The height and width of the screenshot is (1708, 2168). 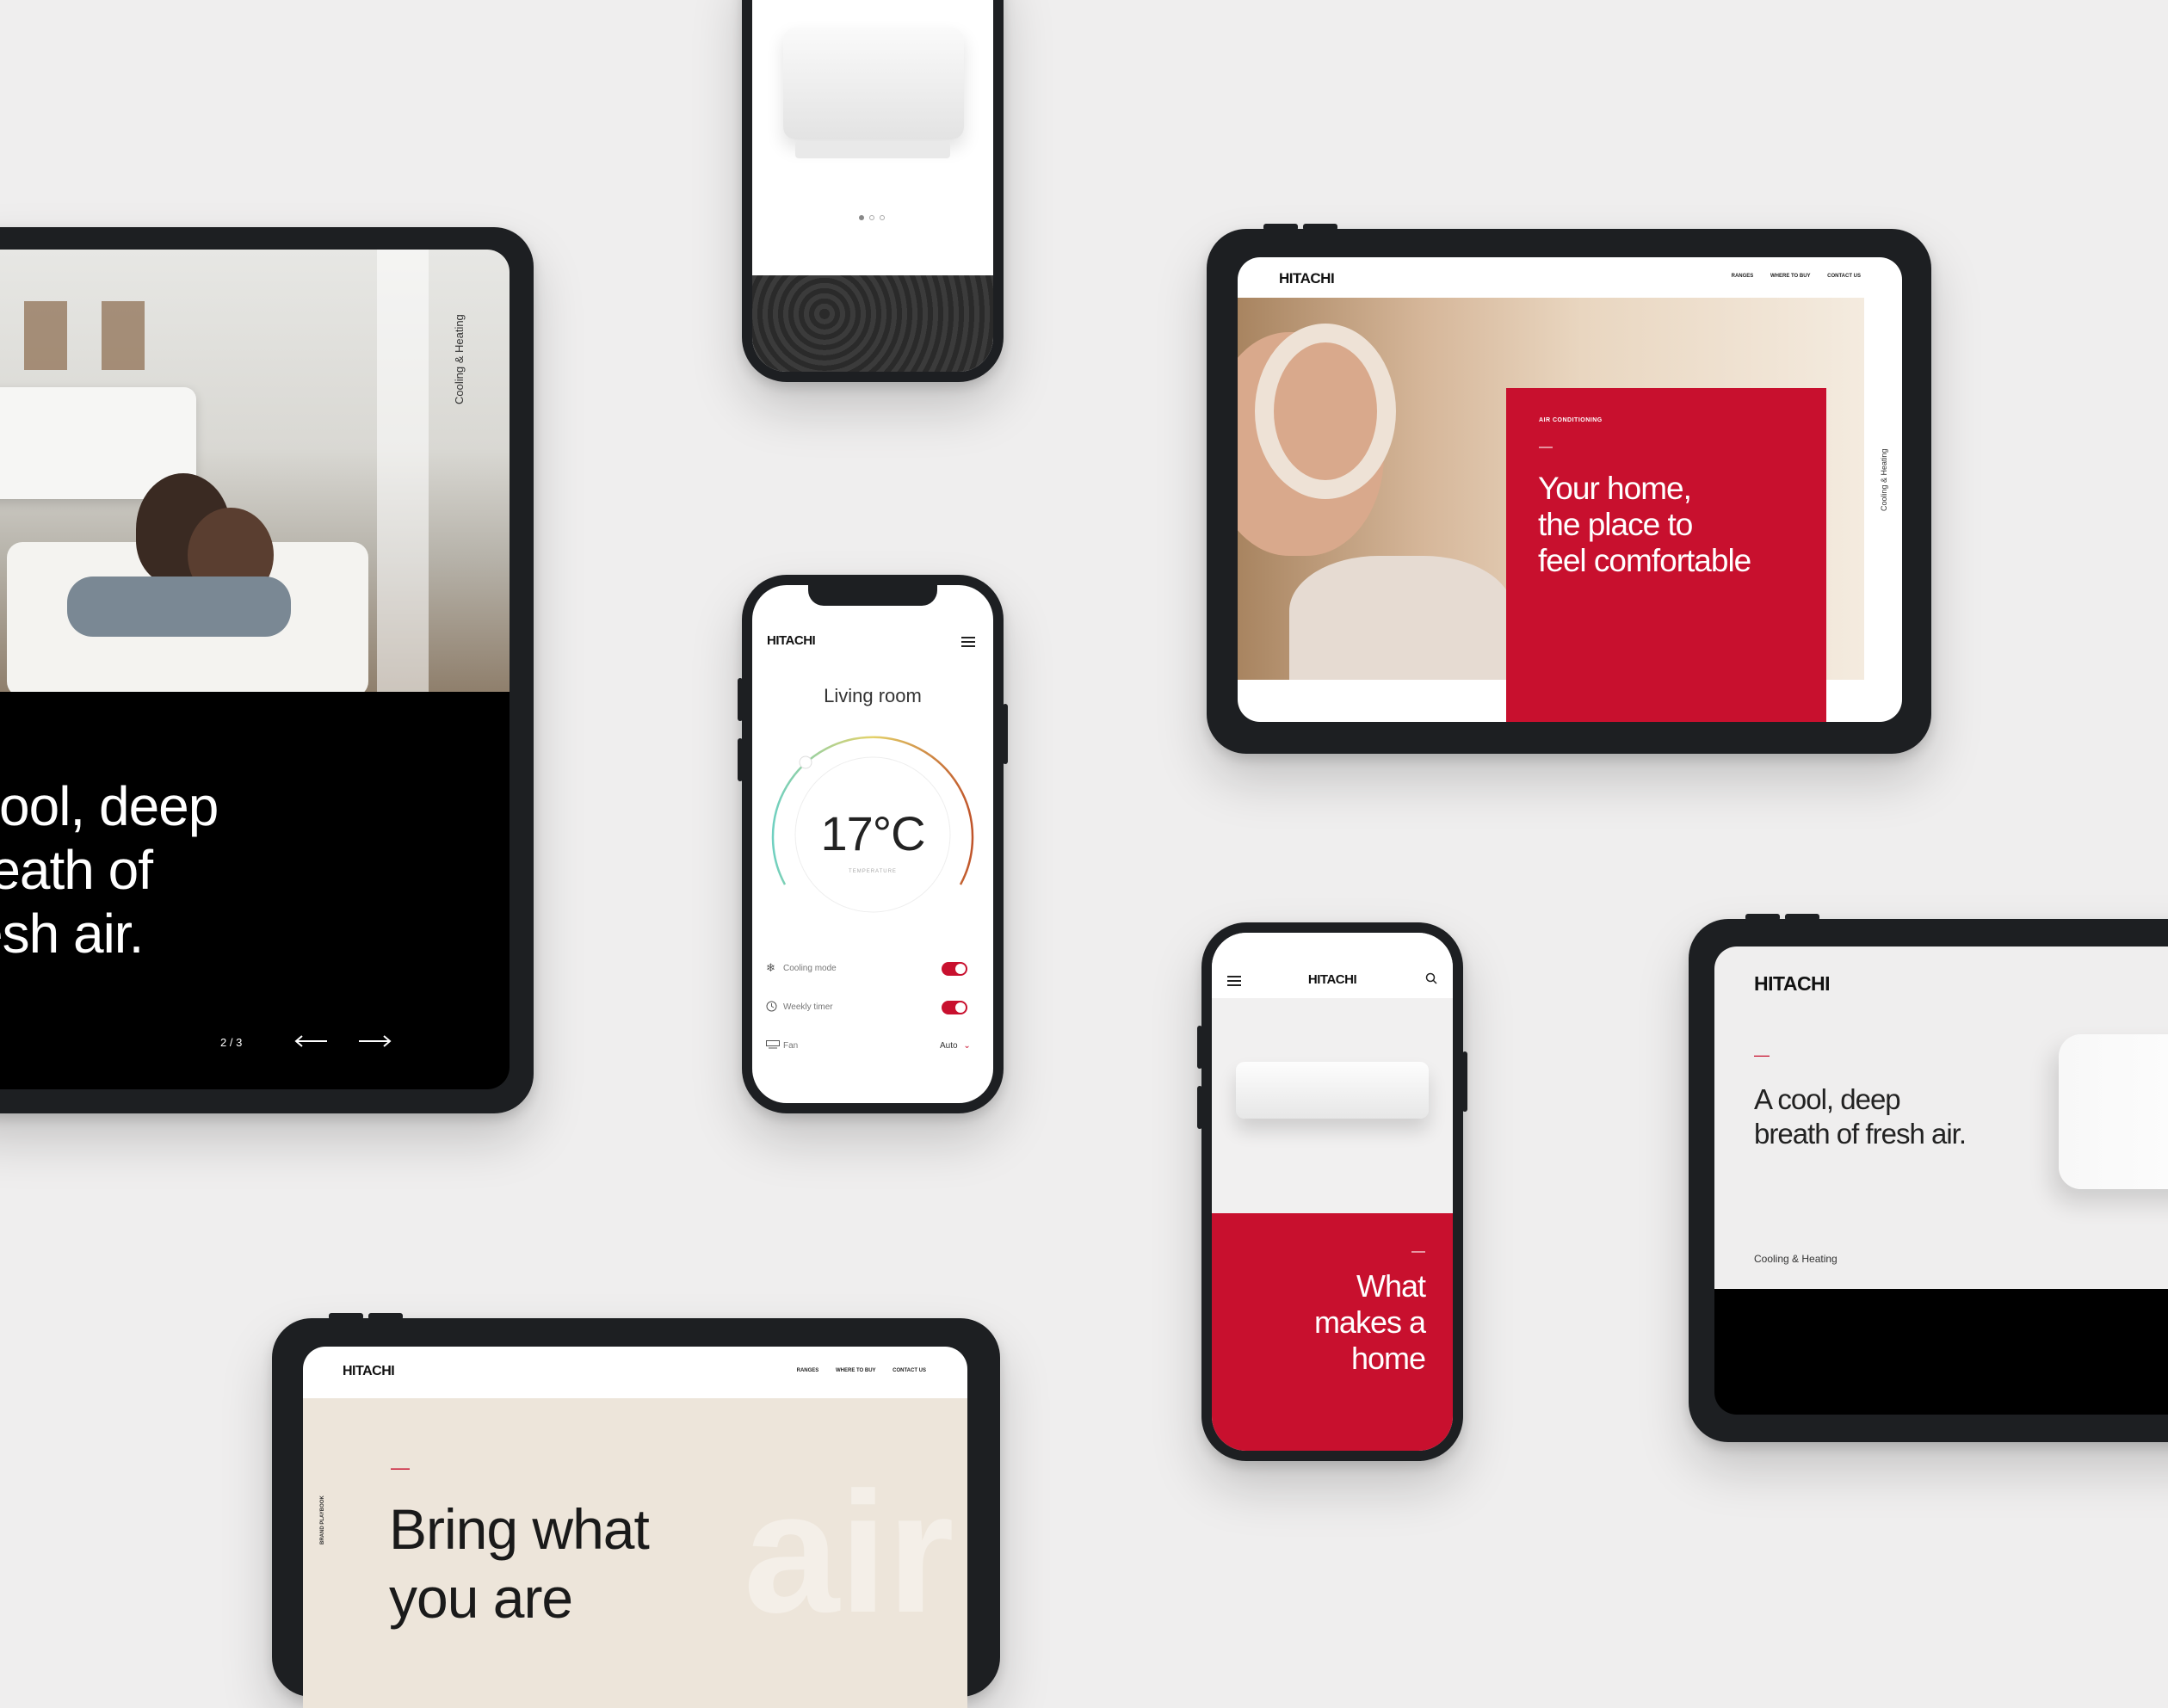 I want to click on headline-line: reath of, so click(x=76, y=870).